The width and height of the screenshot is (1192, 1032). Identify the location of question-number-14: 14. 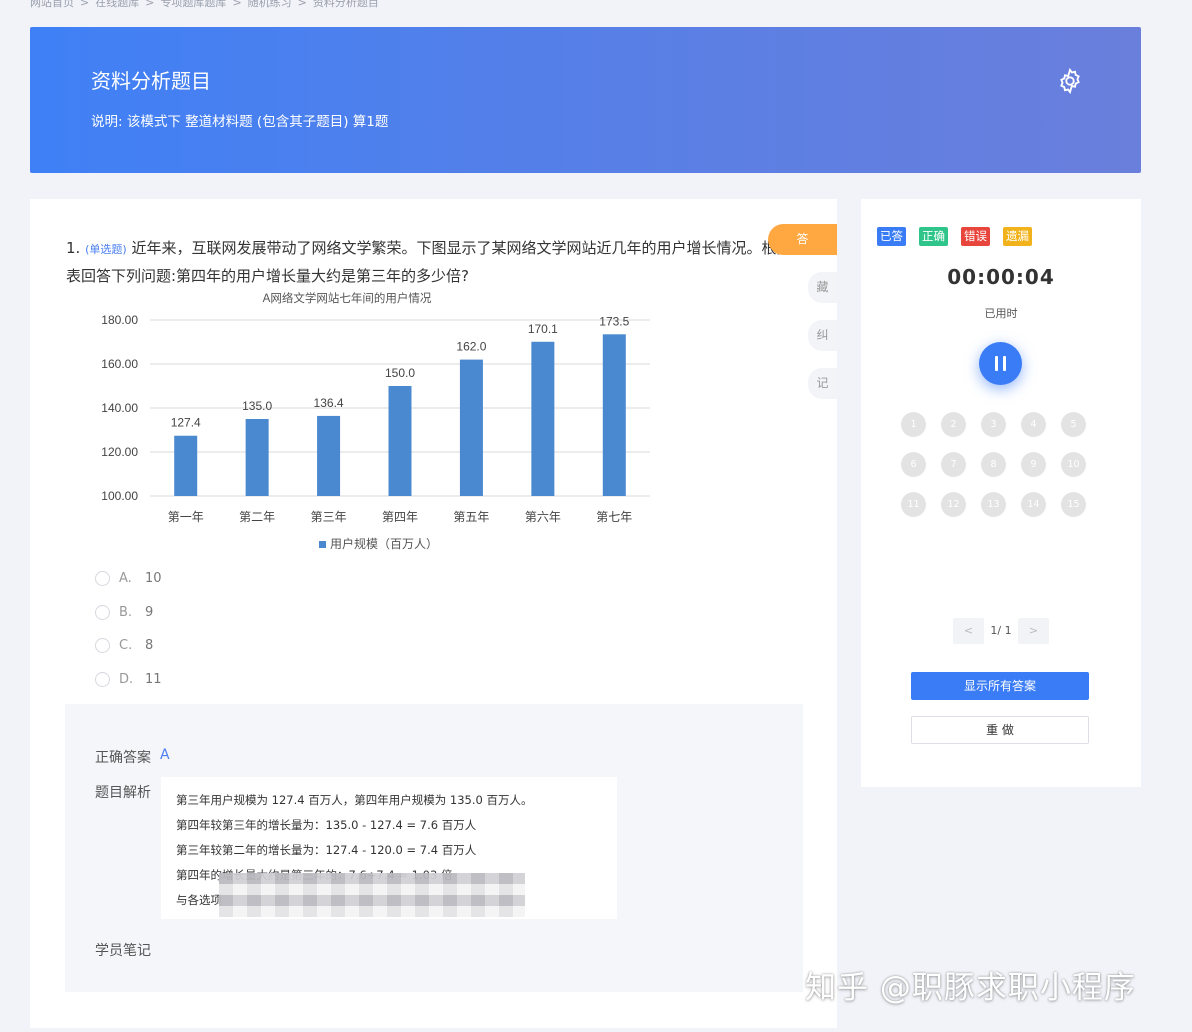
(1033, 504).